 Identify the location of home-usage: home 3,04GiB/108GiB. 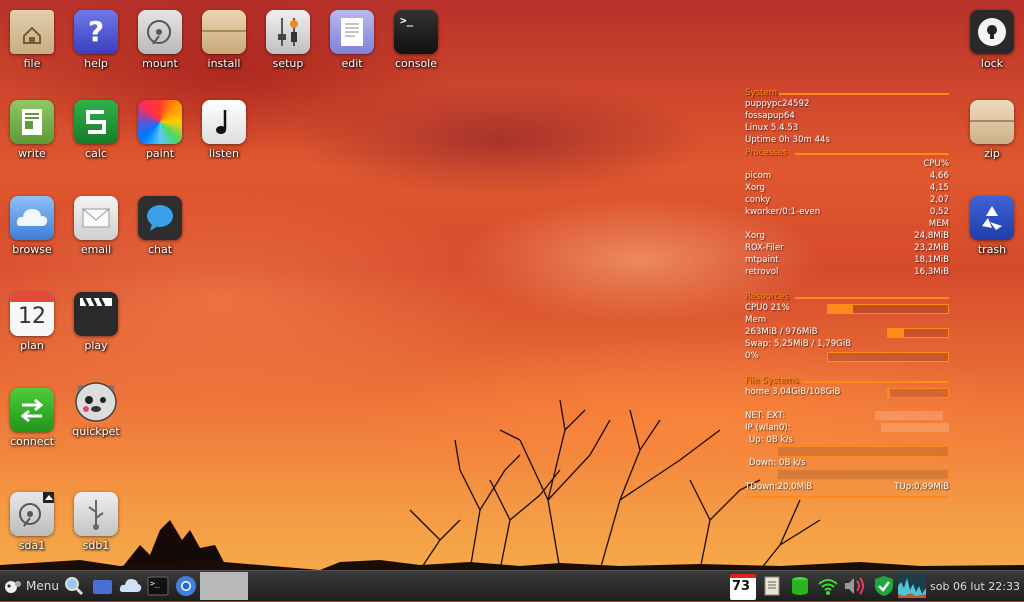
(793, 392).